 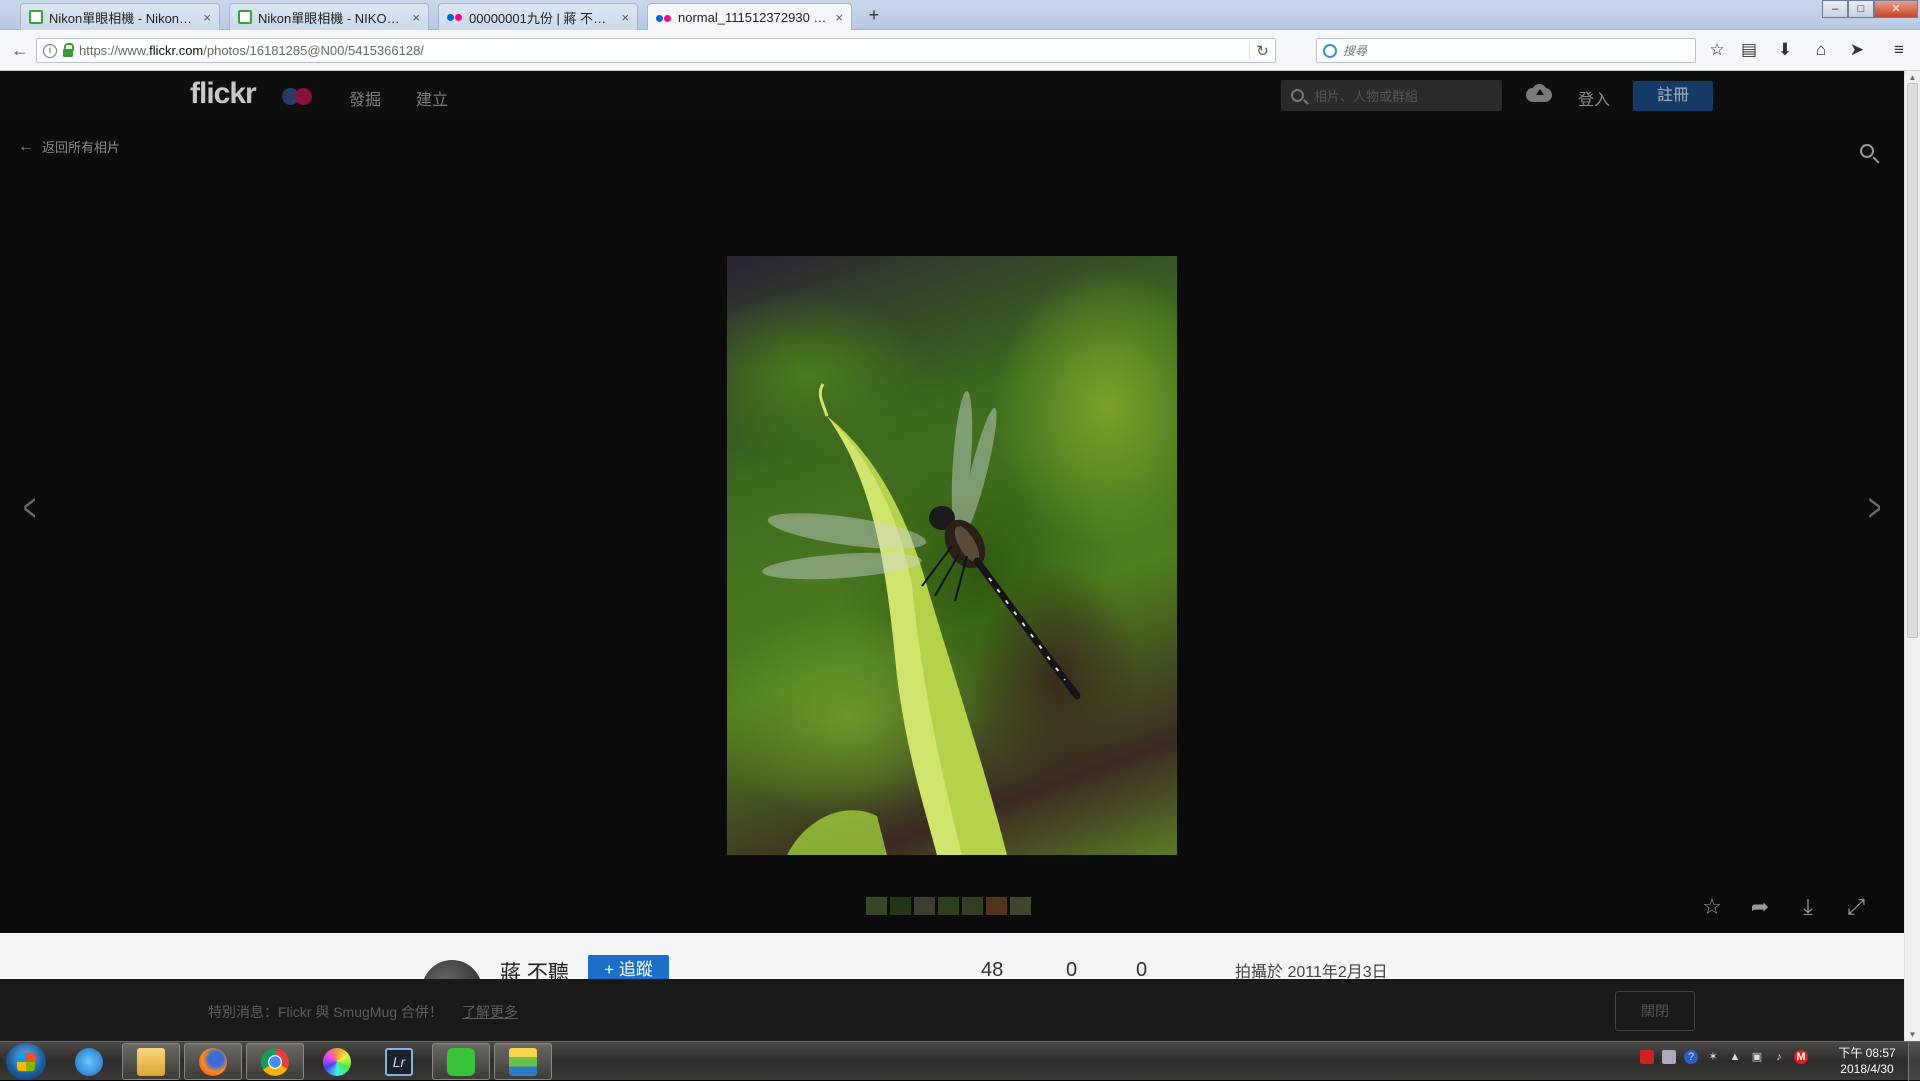 I want to click on browser-tab: Nikon單眼相機 - NIKONE... ×, so click(x=329, y=16).